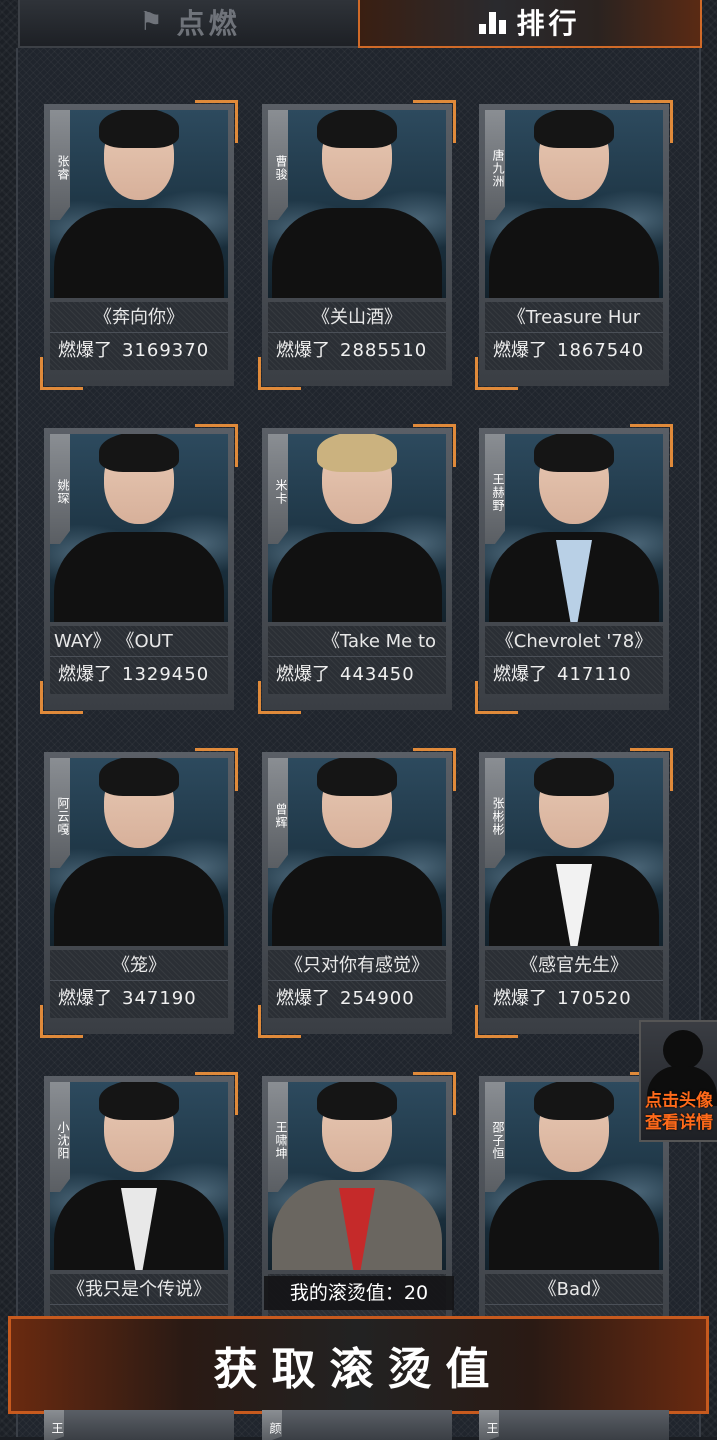 Image resolution: width=717 pixels, height=1440 pixels. What do you see at coordinates (574, 852) in the screenshot?
I see `artist-photo: 张彬彬` at bounding box center [574, 852].